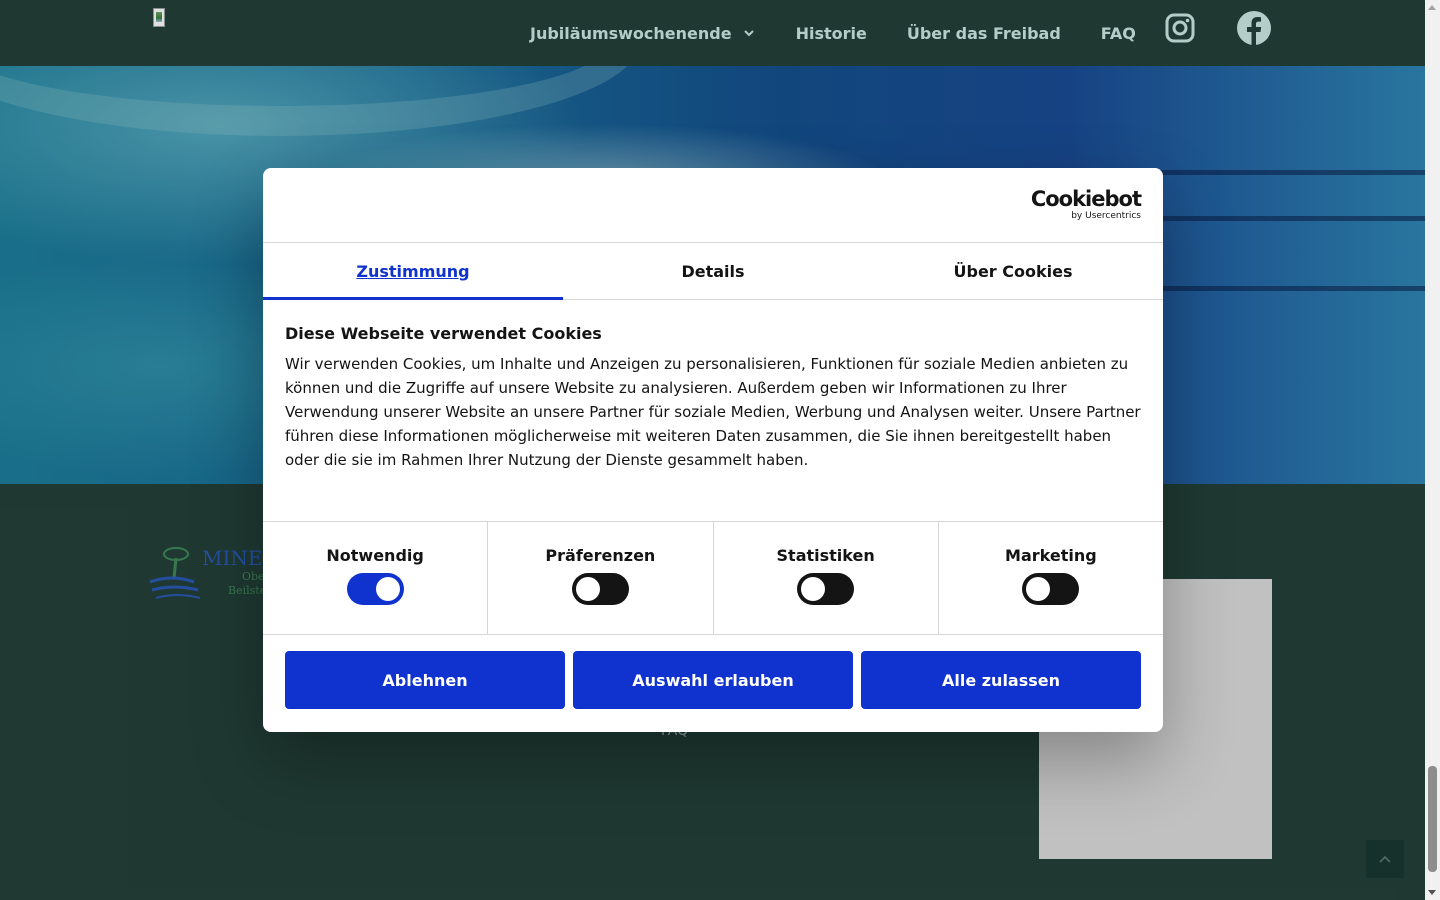 This screenshot has height=900, width=1440. I want to click on dialog-buttons: Ablehnen Auswahl erlauben Alle zulassen, so click(713, 672).